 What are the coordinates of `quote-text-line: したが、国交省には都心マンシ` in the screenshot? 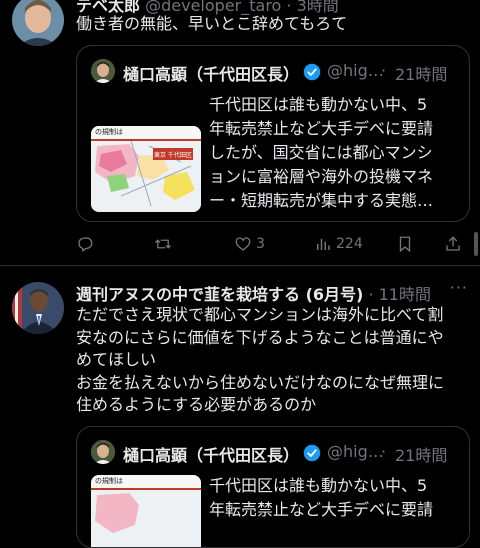 It's located at (321, 152).